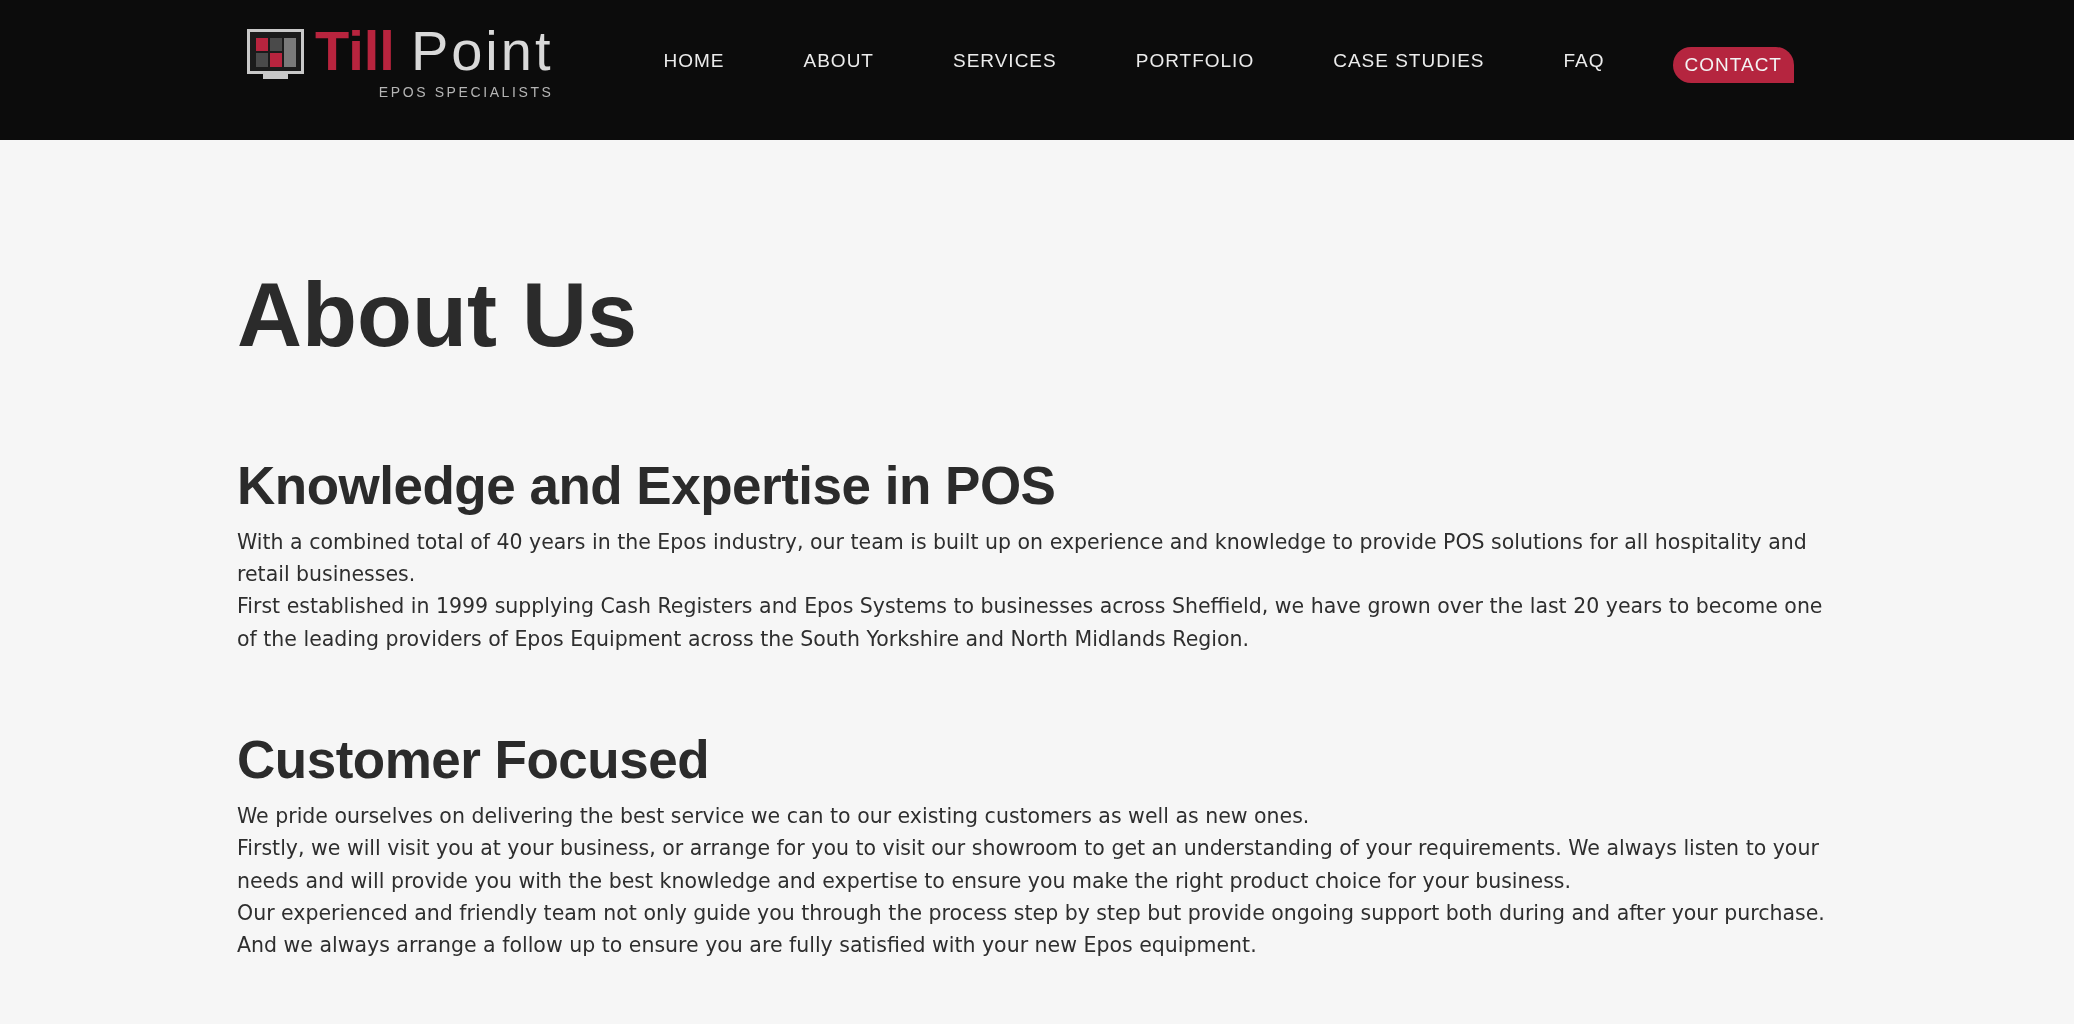  What do you see at coordinates (774, 816) in the screenshot?
I see `paragraph: We pride ourselves on delivering the best service we can to our existing customers as well as new ones.` at bounding box center [774, 816].